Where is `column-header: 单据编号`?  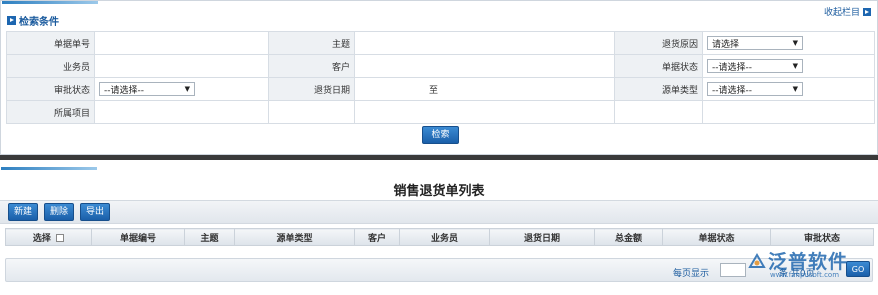 column-header: 单据编号 is located at coordinates (138, 237).